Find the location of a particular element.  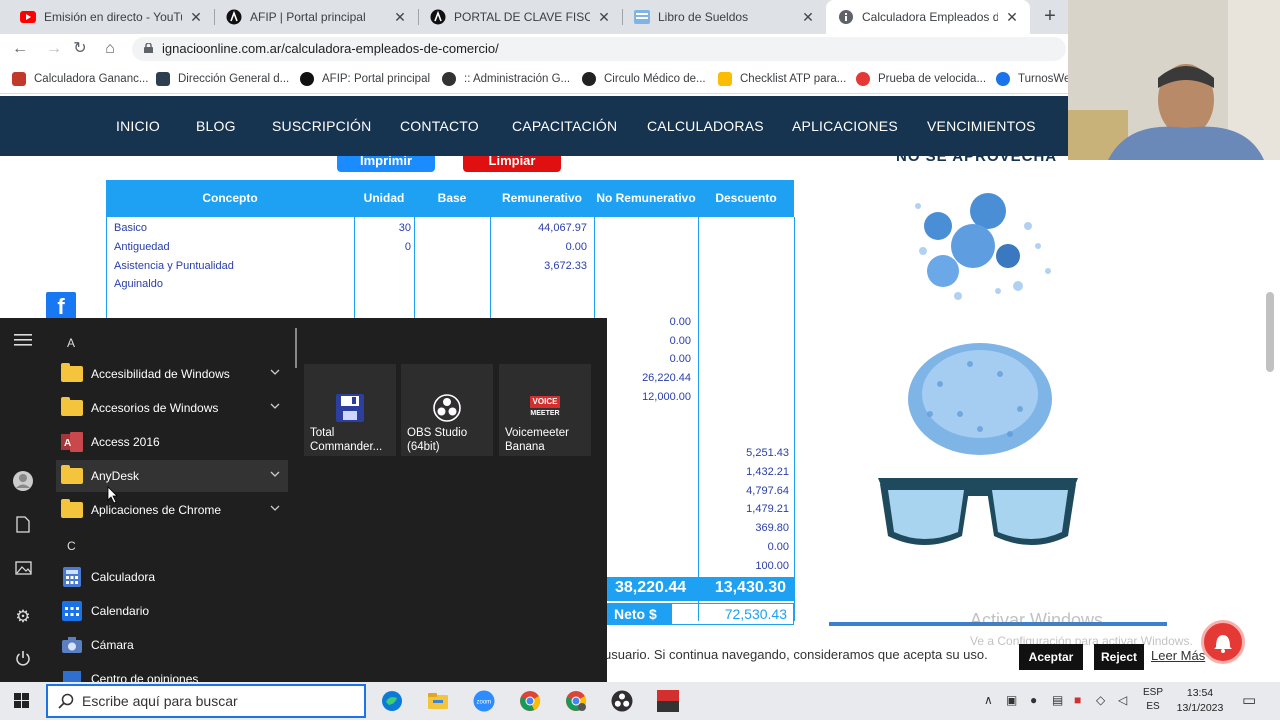

tray-app-icon: ▤ is located at coordinates (1057, 700).